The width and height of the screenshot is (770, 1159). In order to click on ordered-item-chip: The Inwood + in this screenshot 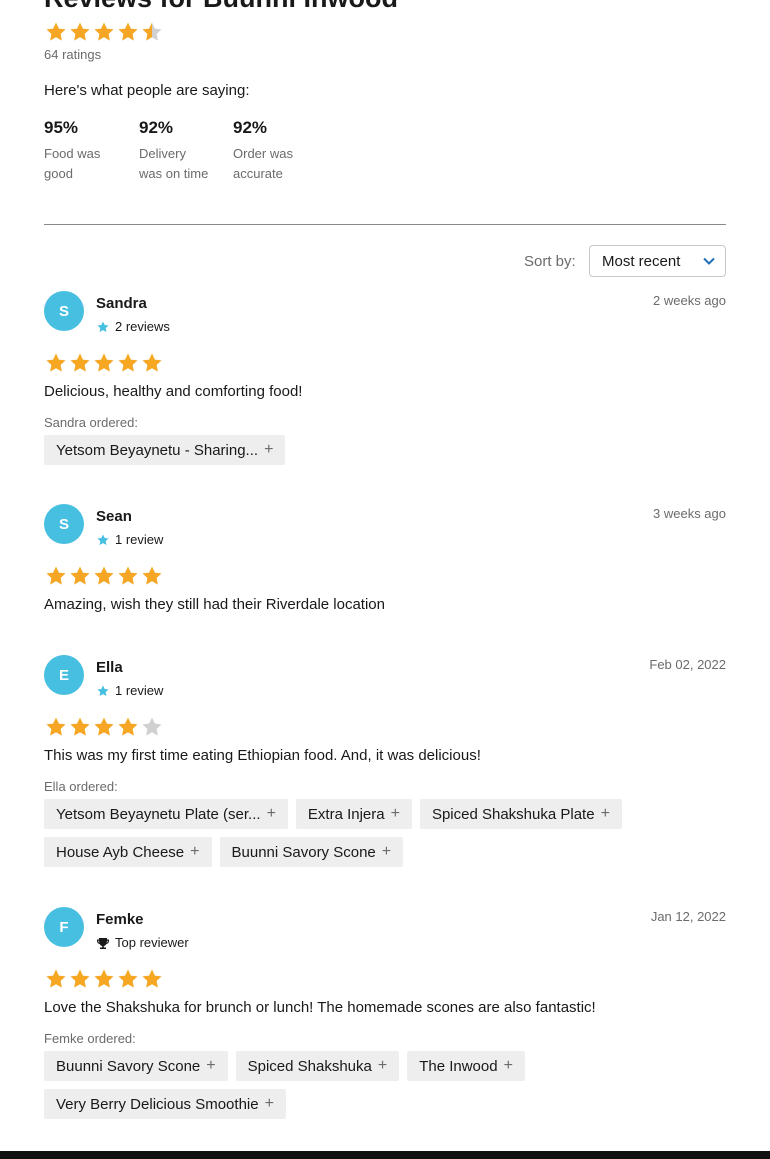, I will do `click(466, 1066)`.